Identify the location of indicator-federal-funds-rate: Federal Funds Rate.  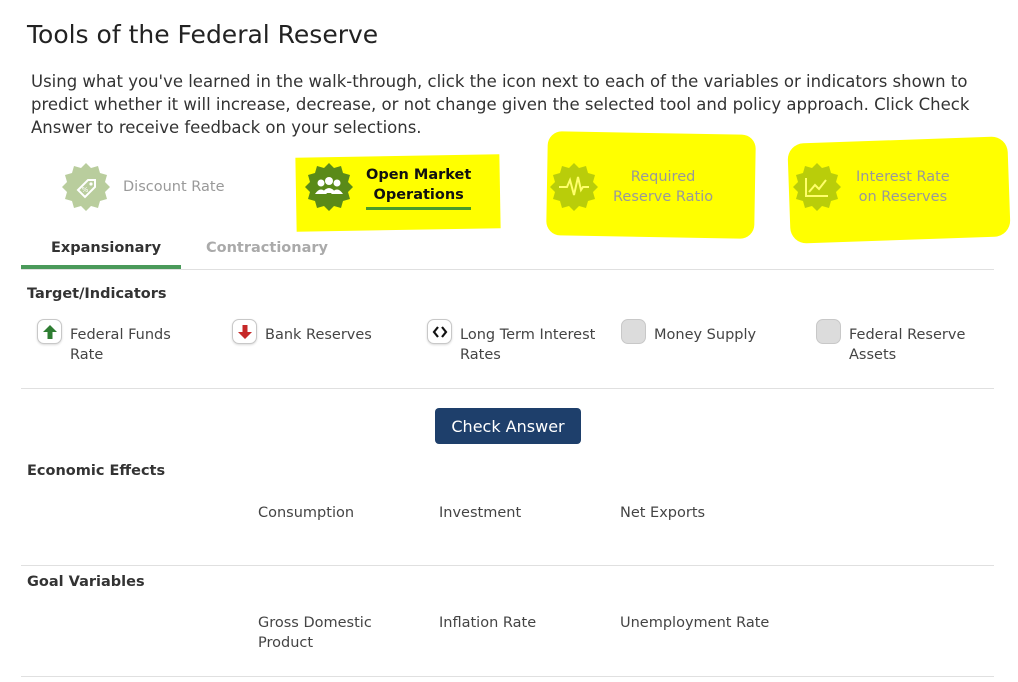
(104, 342).